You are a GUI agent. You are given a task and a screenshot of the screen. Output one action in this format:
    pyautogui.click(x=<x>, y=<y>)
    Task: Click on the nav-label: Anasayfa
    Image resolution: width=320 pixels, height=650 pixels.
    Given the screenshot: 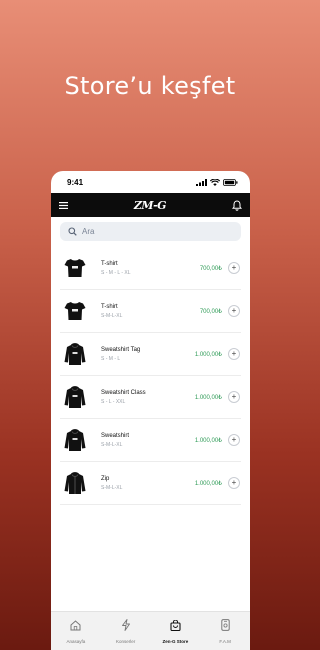 What is the action you would take?
    pyautogui.click(x=76, y=641)
    